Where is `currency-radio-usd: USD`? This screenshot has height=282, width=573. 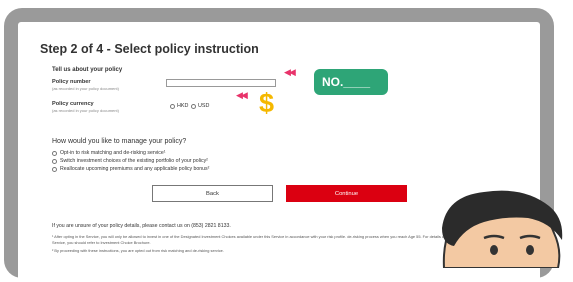 currency-radio-usd: USD is located at coordinates (200, 106).